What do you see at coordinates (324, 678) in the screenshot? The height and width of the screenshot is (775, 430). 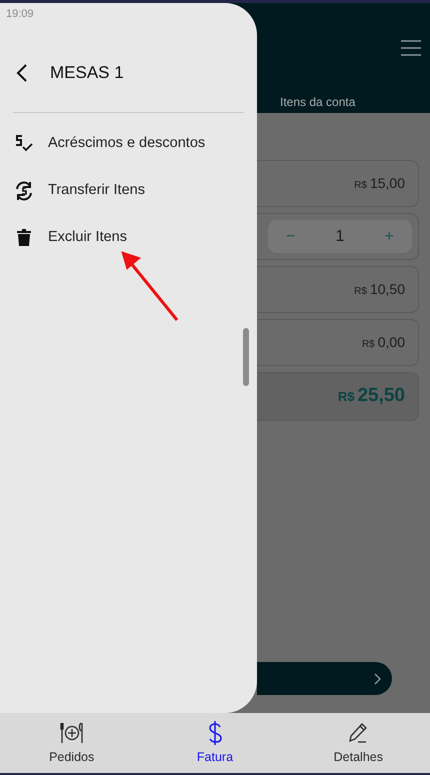 I see `continue-button` at bounding box center [324, 678].